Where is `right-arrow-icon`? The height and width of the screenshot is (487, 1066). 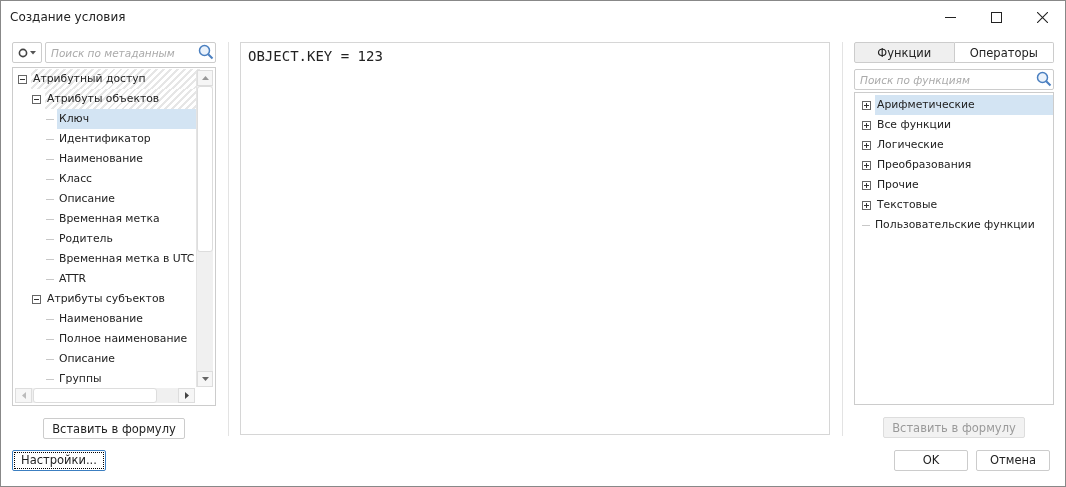
right-arrow-icon is located at coordinates (186, 395).